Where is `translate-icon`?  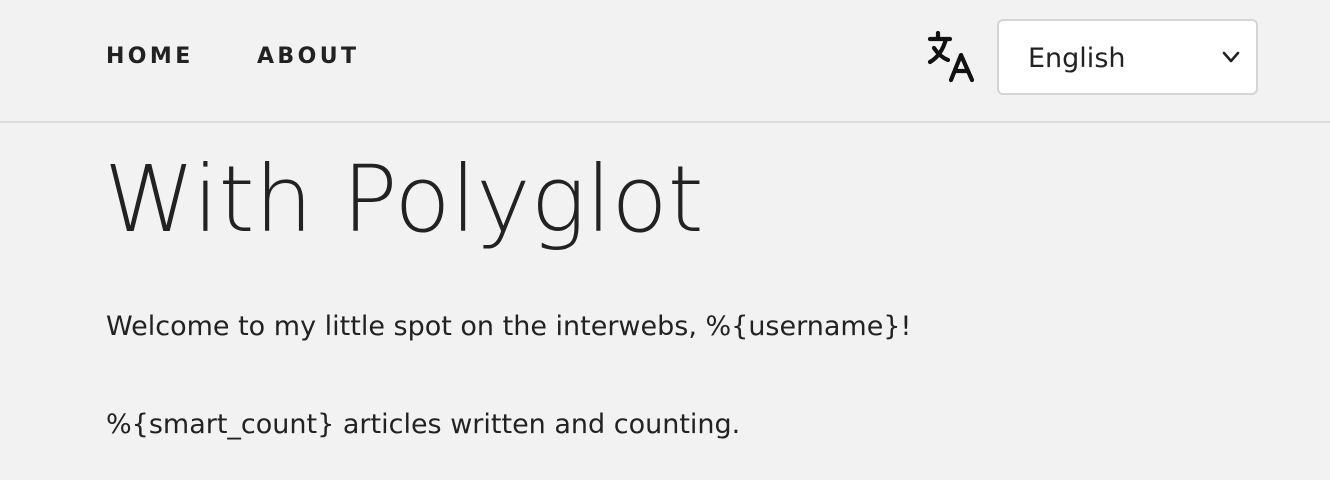
translate-icon is located at coordinates (951, 56).